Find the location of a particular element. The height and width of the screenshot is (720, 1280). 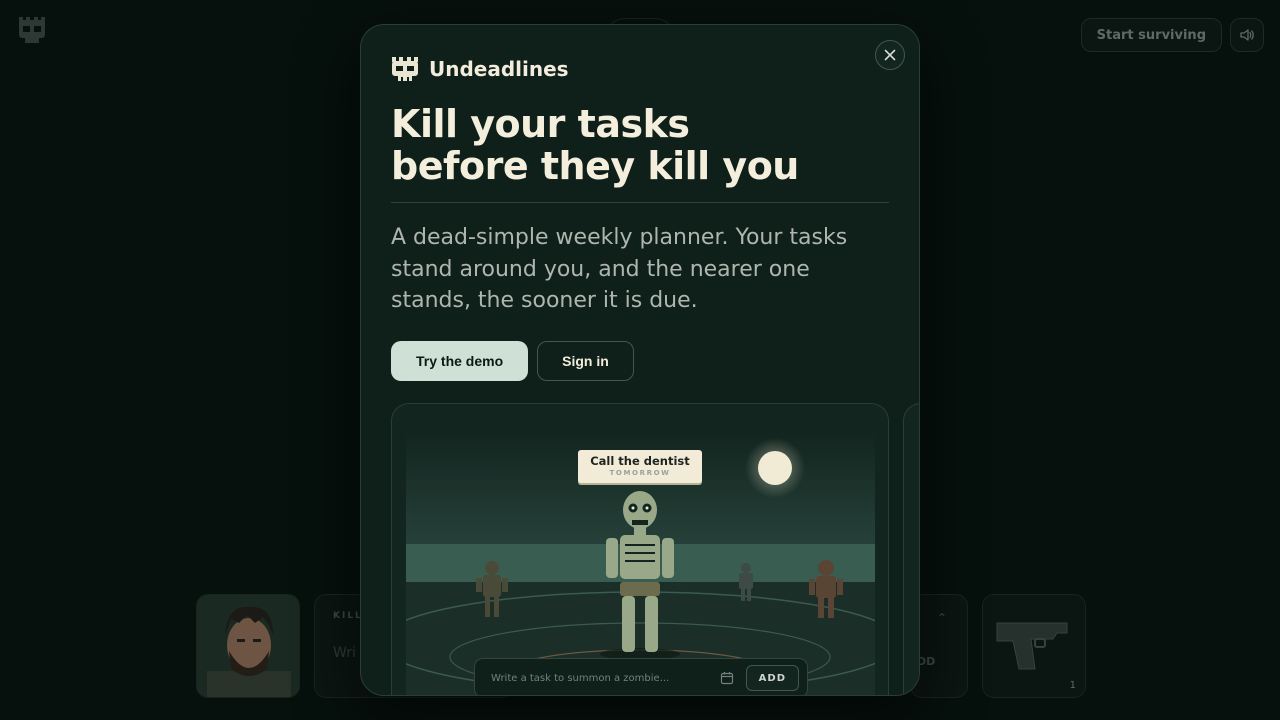

sound-toggle-button is located at coordinates (1247, 35).